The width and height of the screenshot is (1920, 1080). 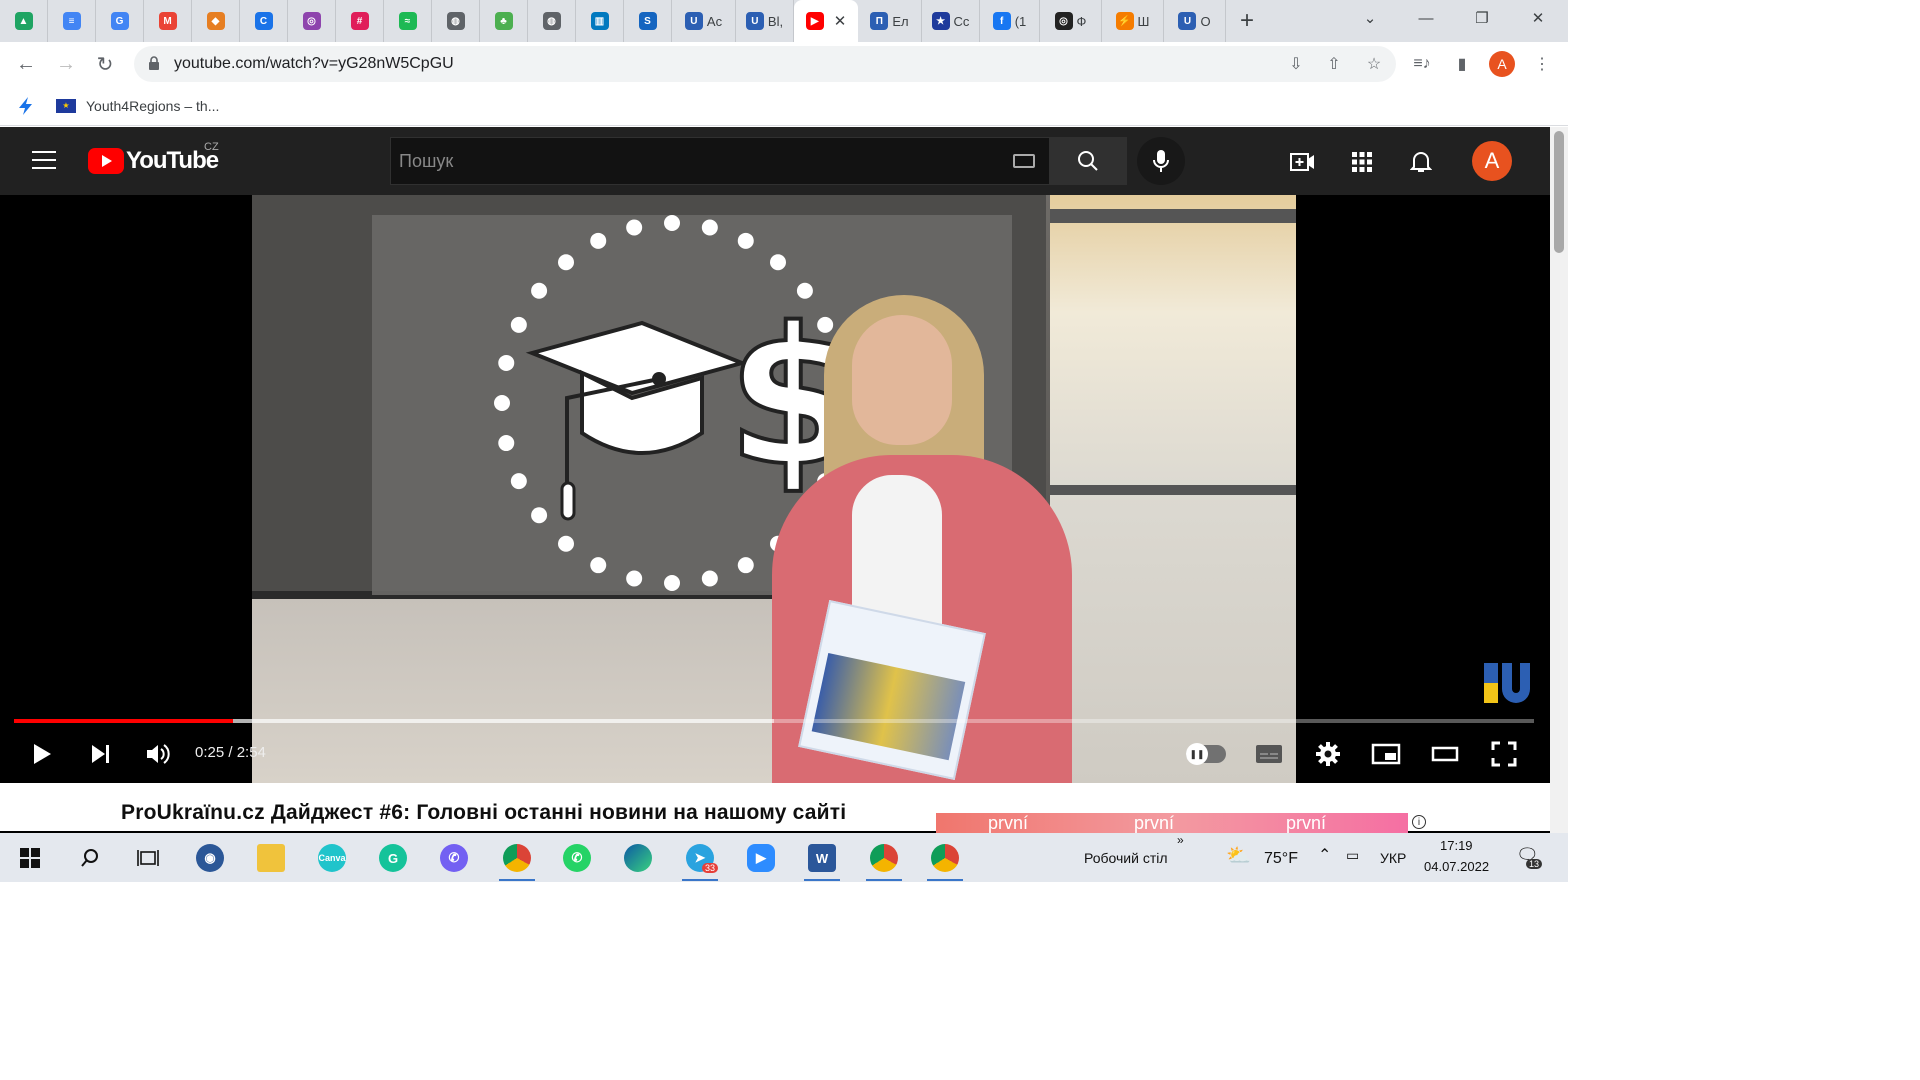 What do you see at coordinates (393, 858) in the screenshot?
I see `grammarly-icon: G` at bounding box center [393, 858].